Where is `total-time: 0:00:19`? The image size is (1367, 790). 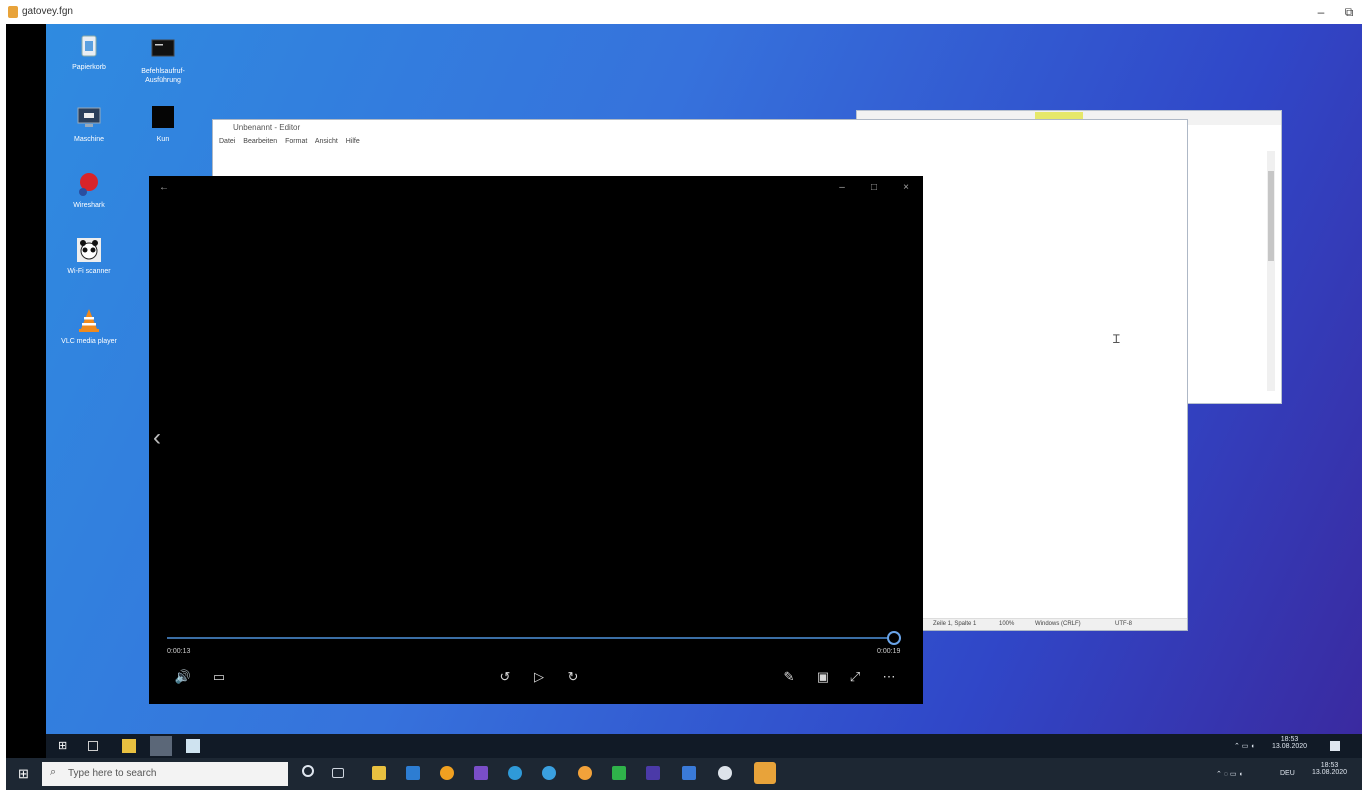 total-time: 0:00:19 is located at coordinates (889, 651).